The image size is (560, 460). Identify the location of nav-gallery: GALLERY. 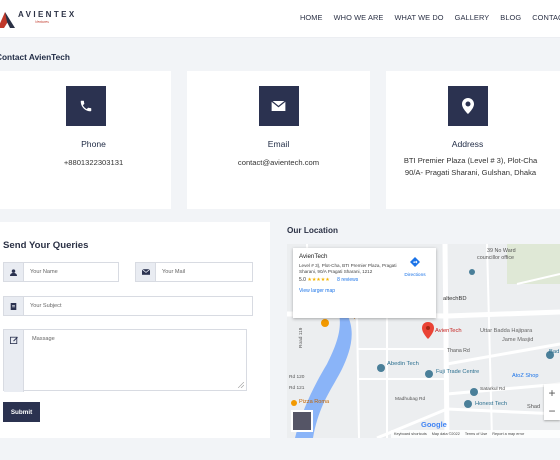
(472, 17).